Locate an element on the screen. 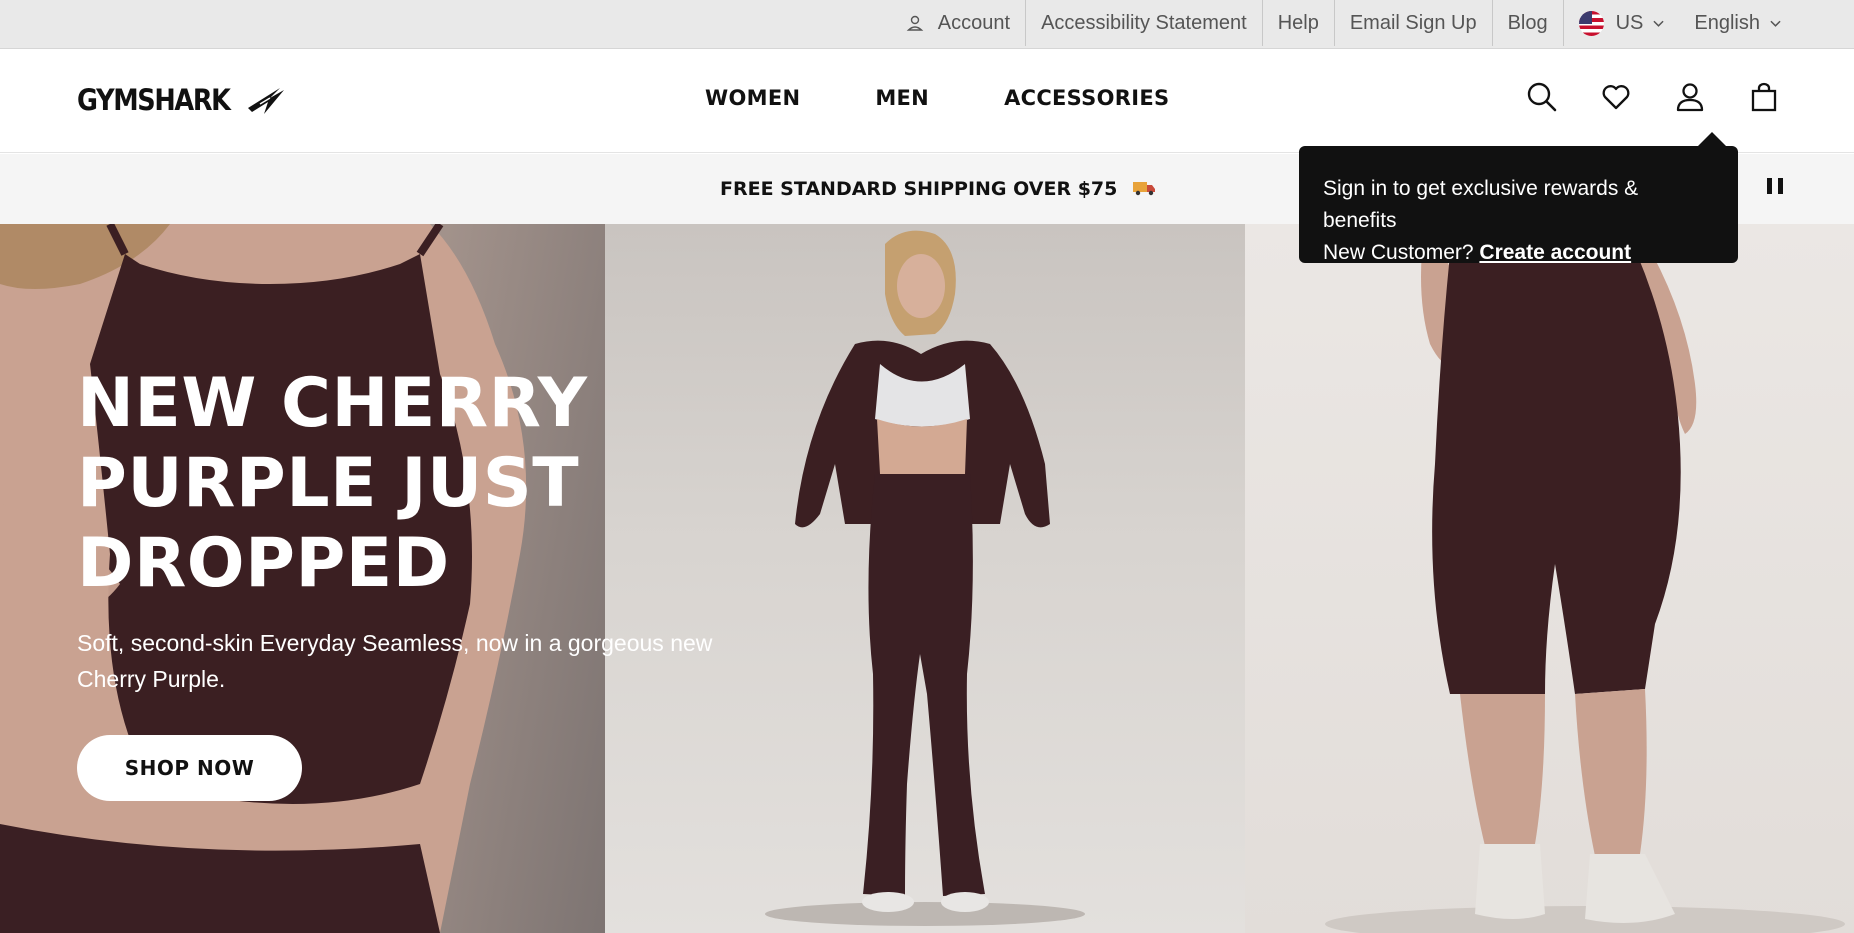 The image size is (1854, 933). account-label: Account is located at coordinates (974, 22).